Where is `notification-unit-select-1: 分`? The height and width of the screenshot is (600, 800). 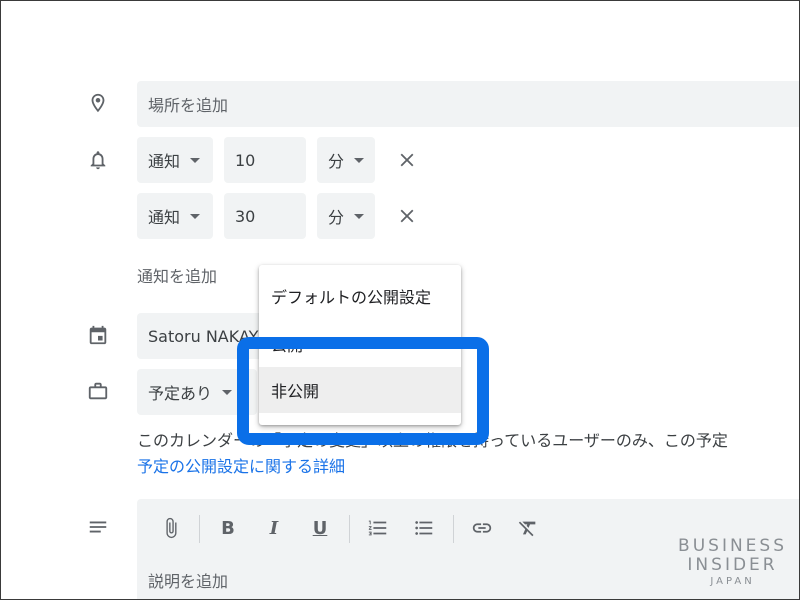 notification-unit-select-1: 分 is located at coordinates (346, 160).